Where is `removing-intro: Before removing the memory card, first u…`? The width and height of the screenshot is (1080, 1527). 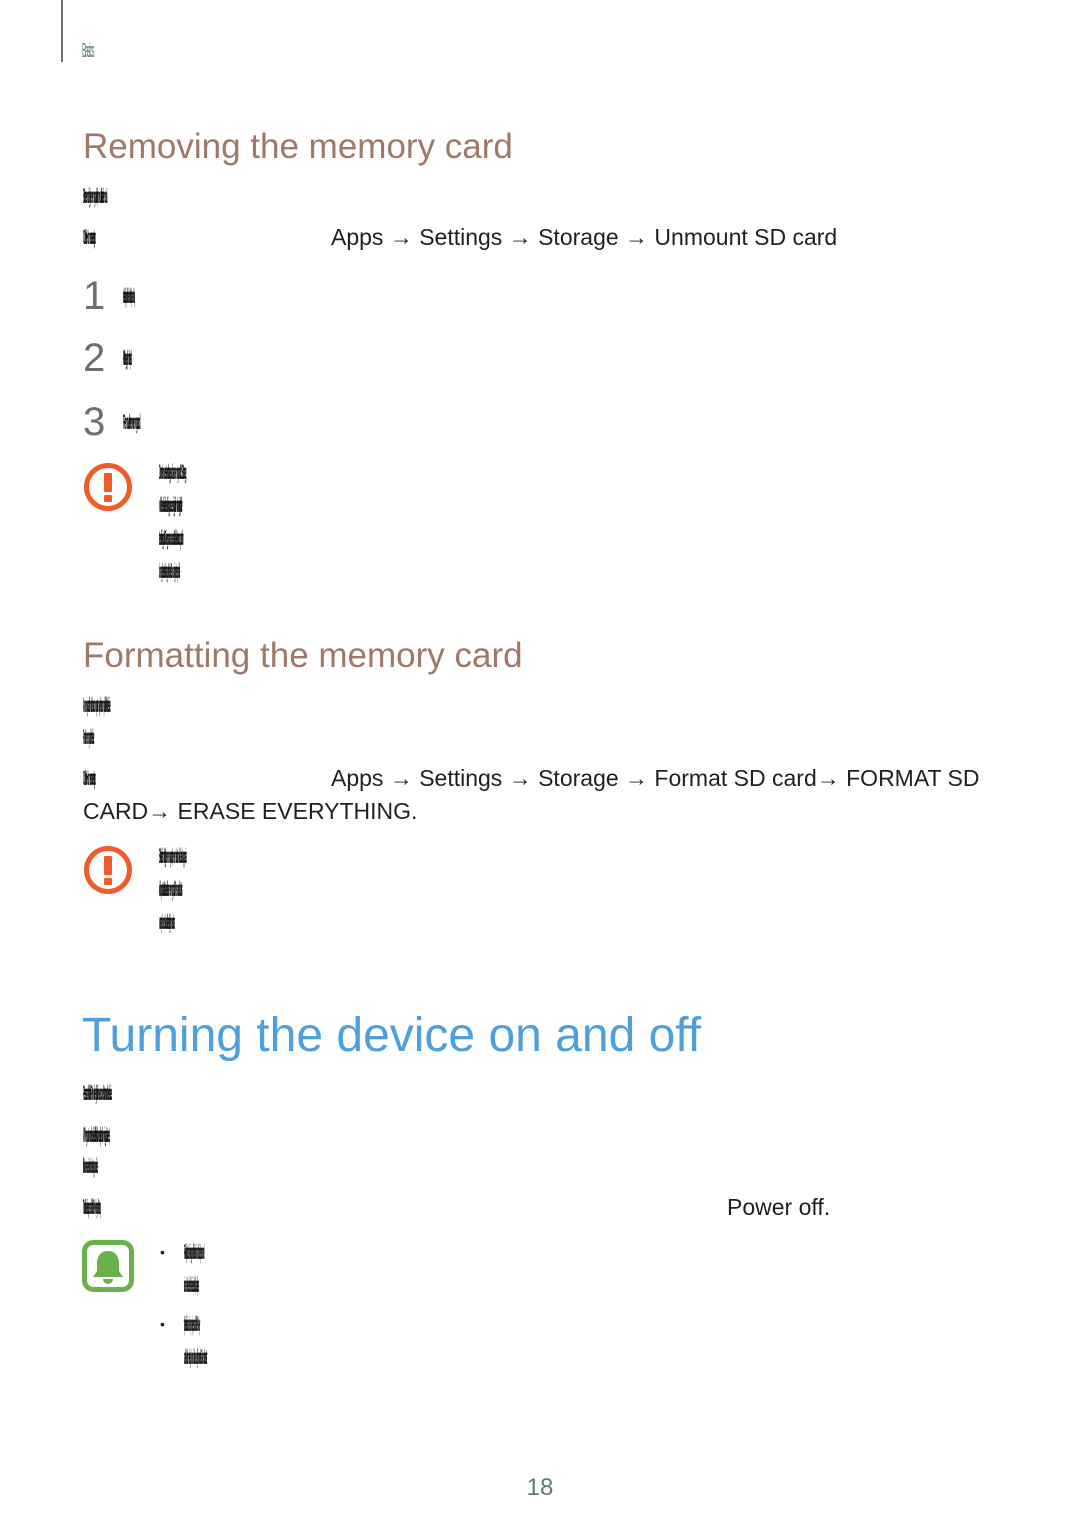 removing-intro: Before removing the memory card, first u… is located at coordinates (95, 196).